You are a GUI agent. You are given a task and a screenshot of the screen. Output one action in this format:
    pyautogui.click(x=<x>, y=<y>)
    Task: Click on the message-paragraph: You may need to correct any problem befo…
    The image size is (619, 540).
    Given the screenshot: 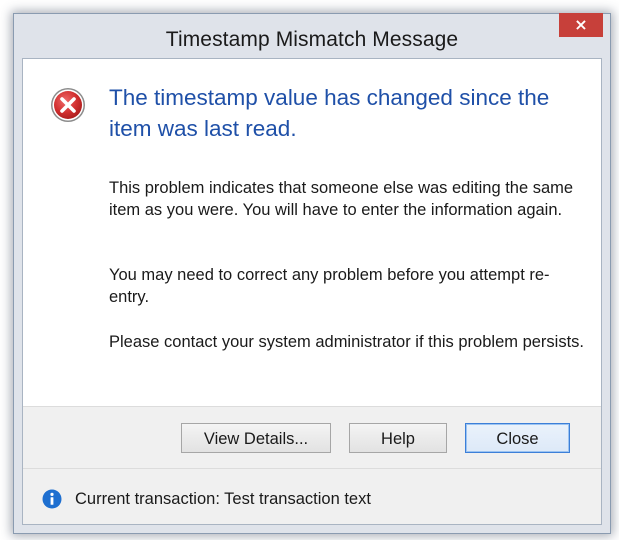 What is the action you would take?
    pyautogui.click(x=329, y=286)
    